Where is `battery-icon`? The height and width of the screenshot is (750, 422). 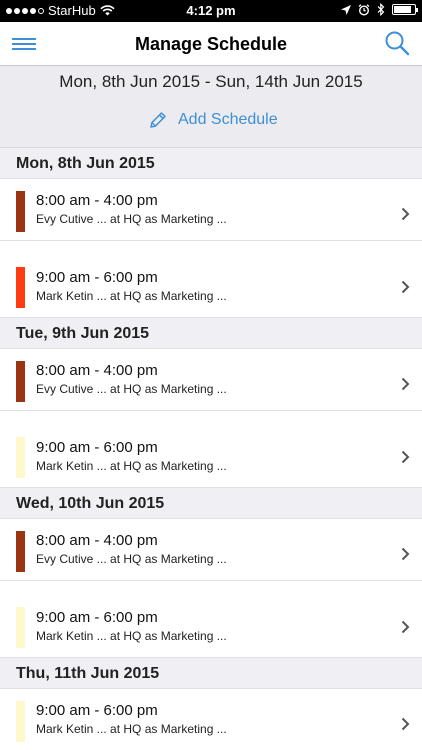 battery-icon is located at coordinates (405, 9).